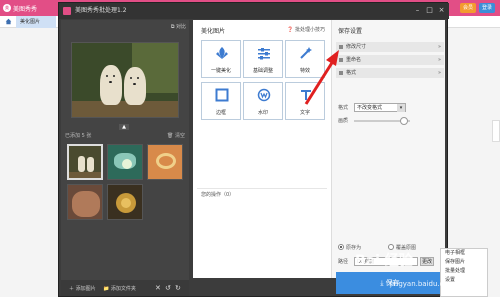 The width and height of the screenshot is (500, 297). I want to click on watermark-icon, so click(264, 95).